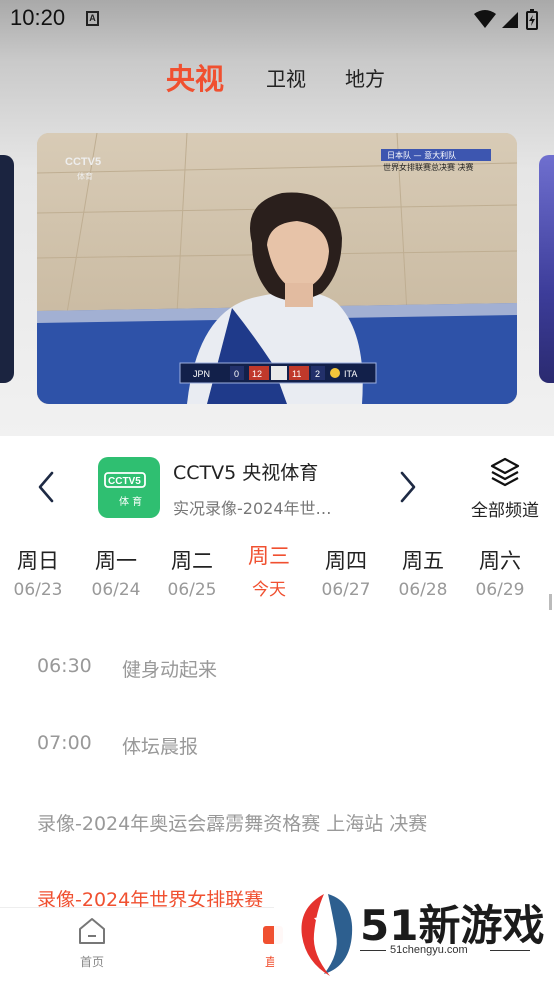 This screenshot has width=554, height=984. Describe the element at coordinates (365, 77) in the screenshot. I see `tab-local: 地方` at that location.